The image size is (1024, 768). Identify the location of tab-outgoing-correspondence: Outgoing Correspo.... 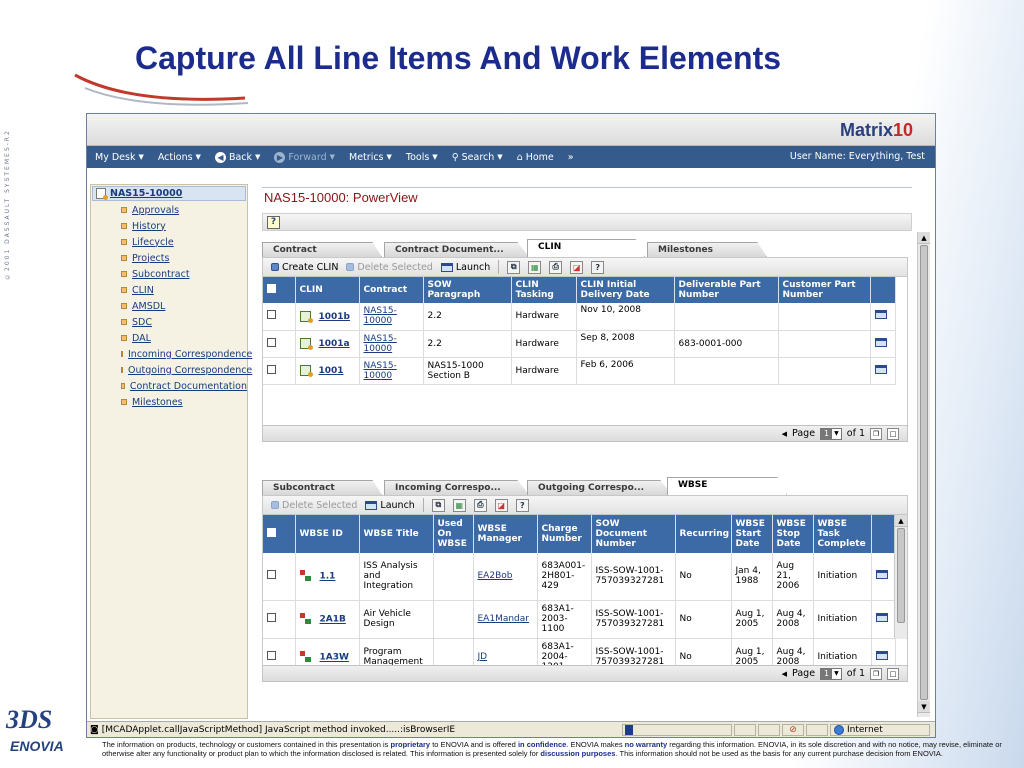
(599, 487).